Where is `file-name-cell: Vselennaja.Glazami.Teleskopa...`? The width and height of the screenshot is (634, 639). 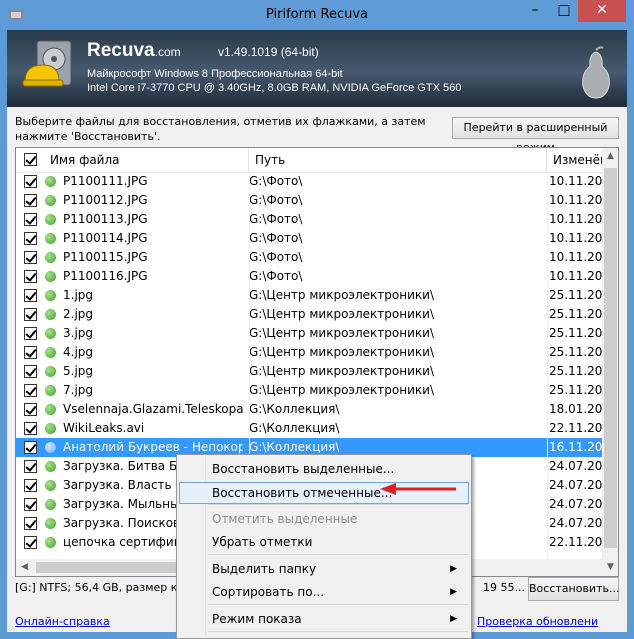
file-name-cell: Vselennaja.Glazami.Teleskopa... is located at coordinates (153, 409).